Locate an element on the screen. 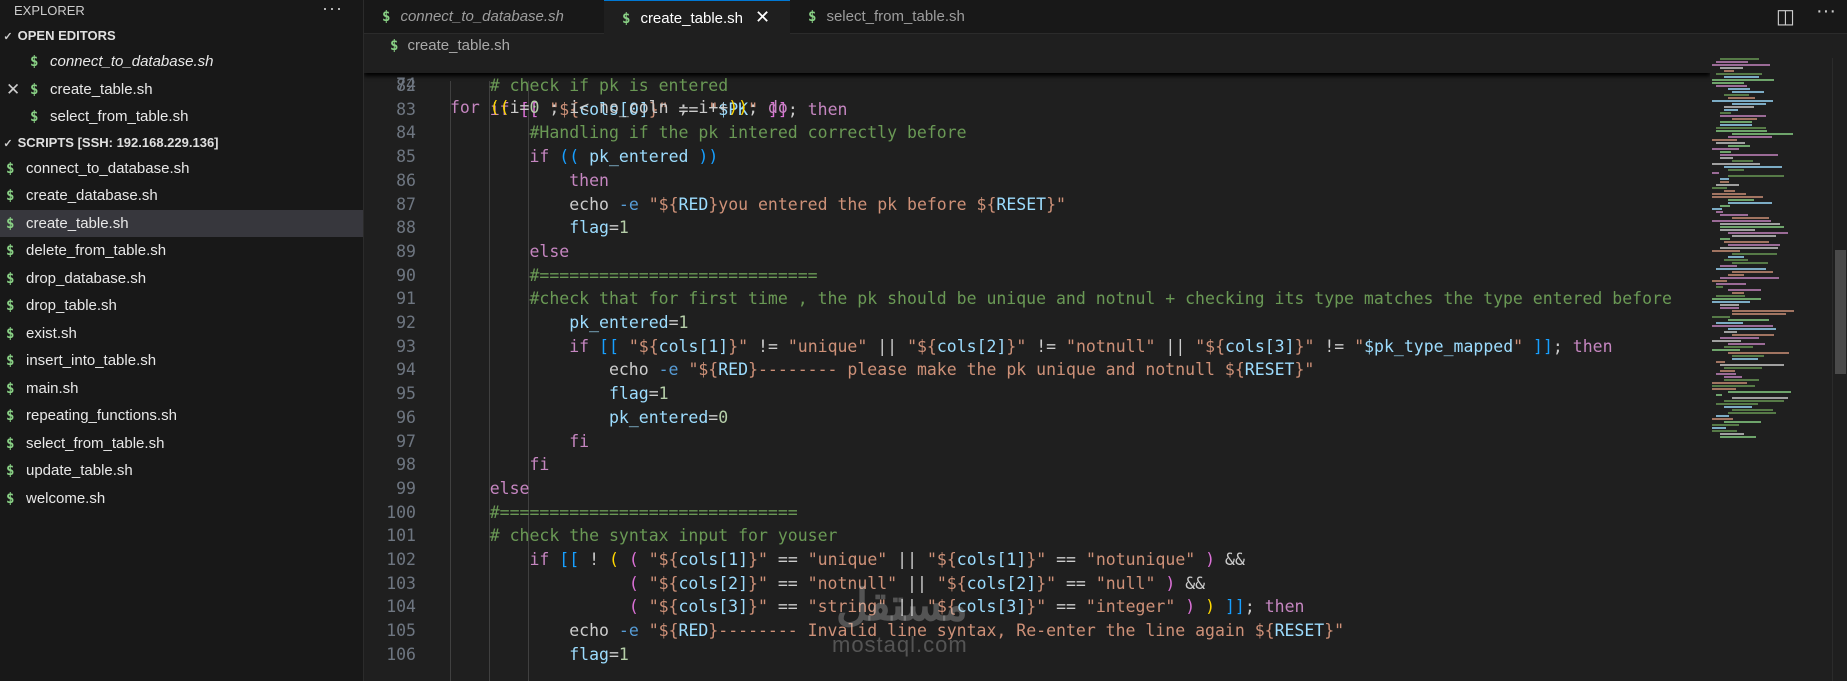 This screenshot has width=1847, height=681. minimap is located at coordinates (1772, 369).